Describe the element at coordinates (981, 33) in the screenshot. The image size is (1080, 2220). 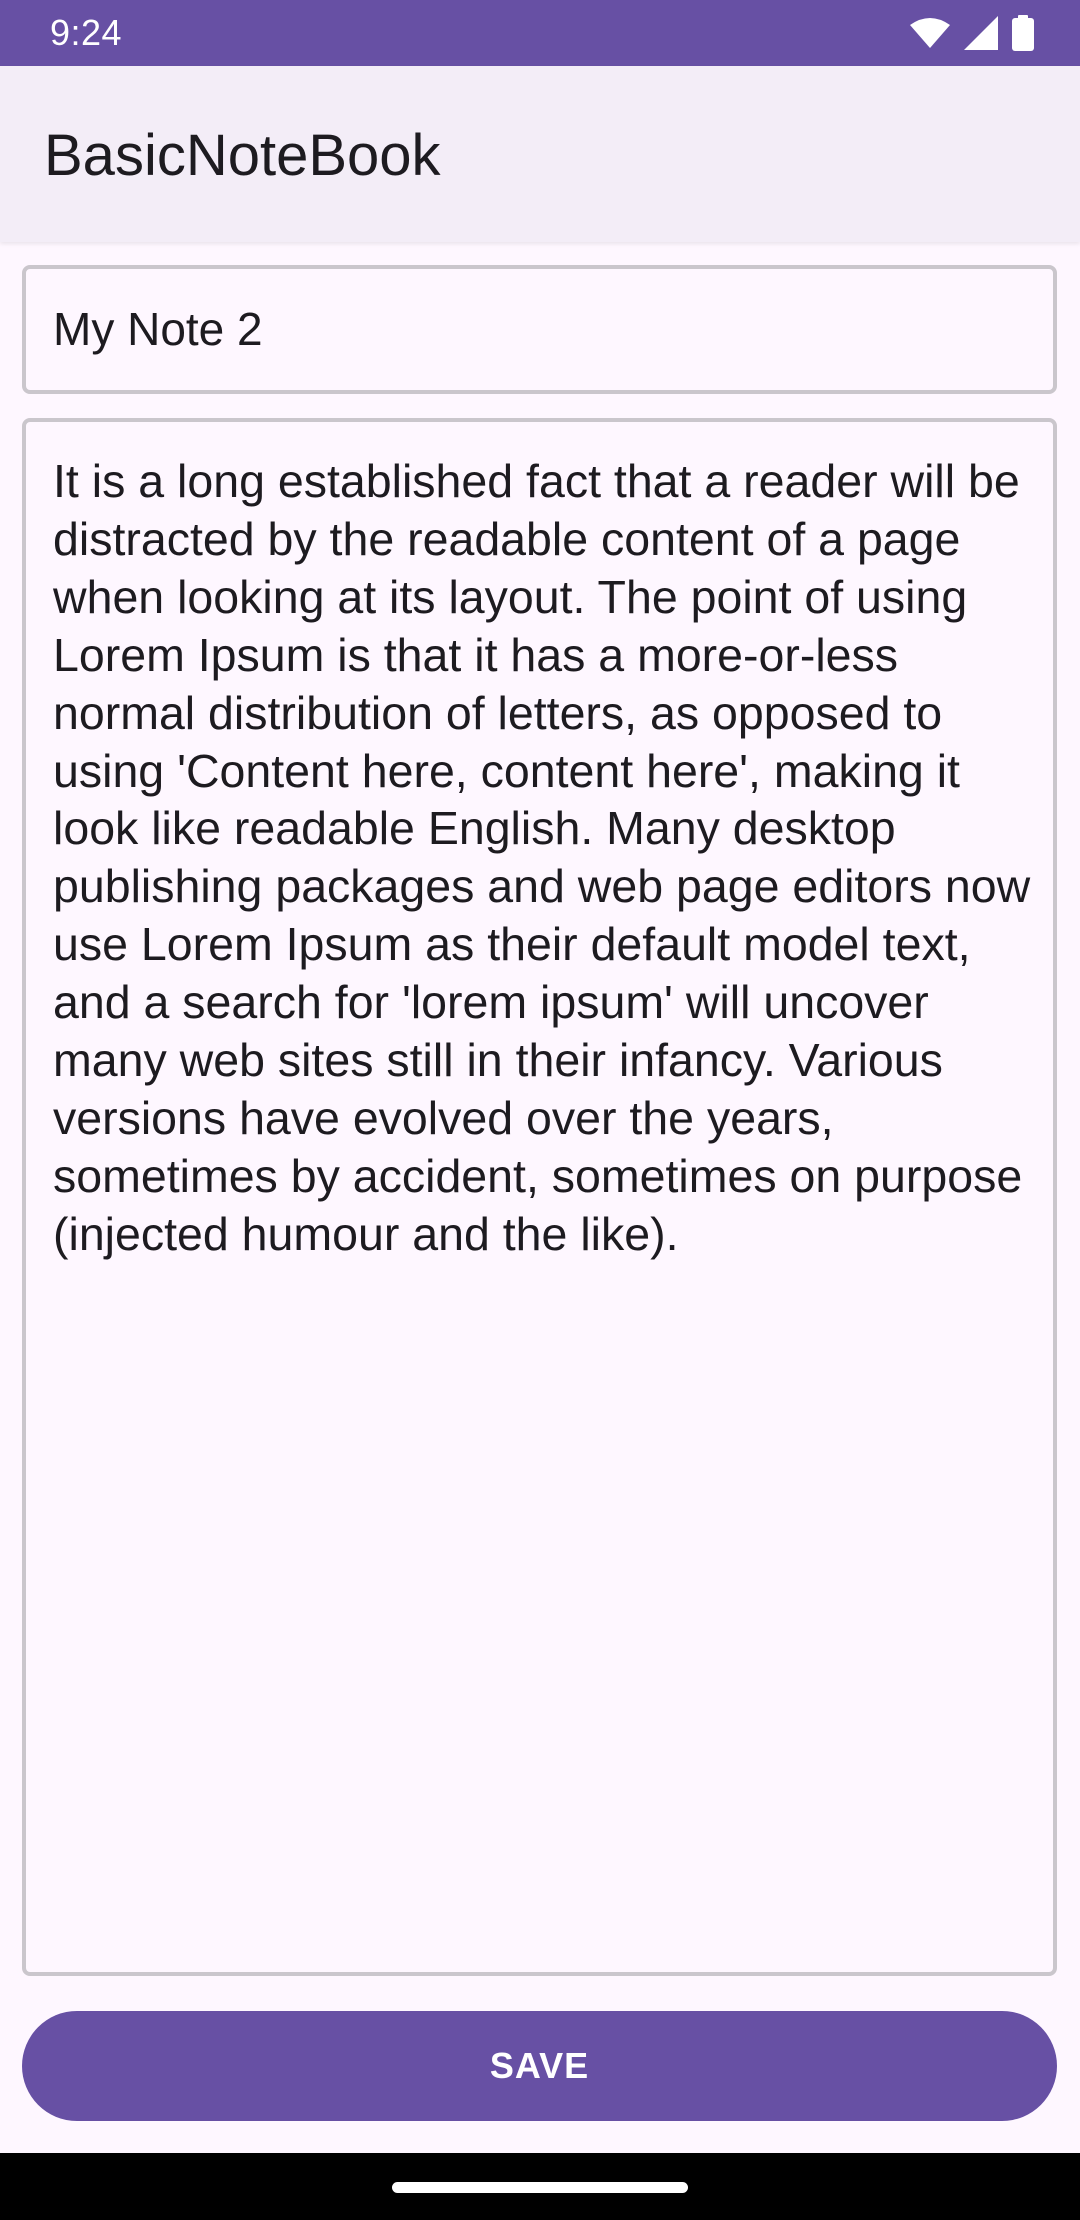
I see `signal-icon` at that location.